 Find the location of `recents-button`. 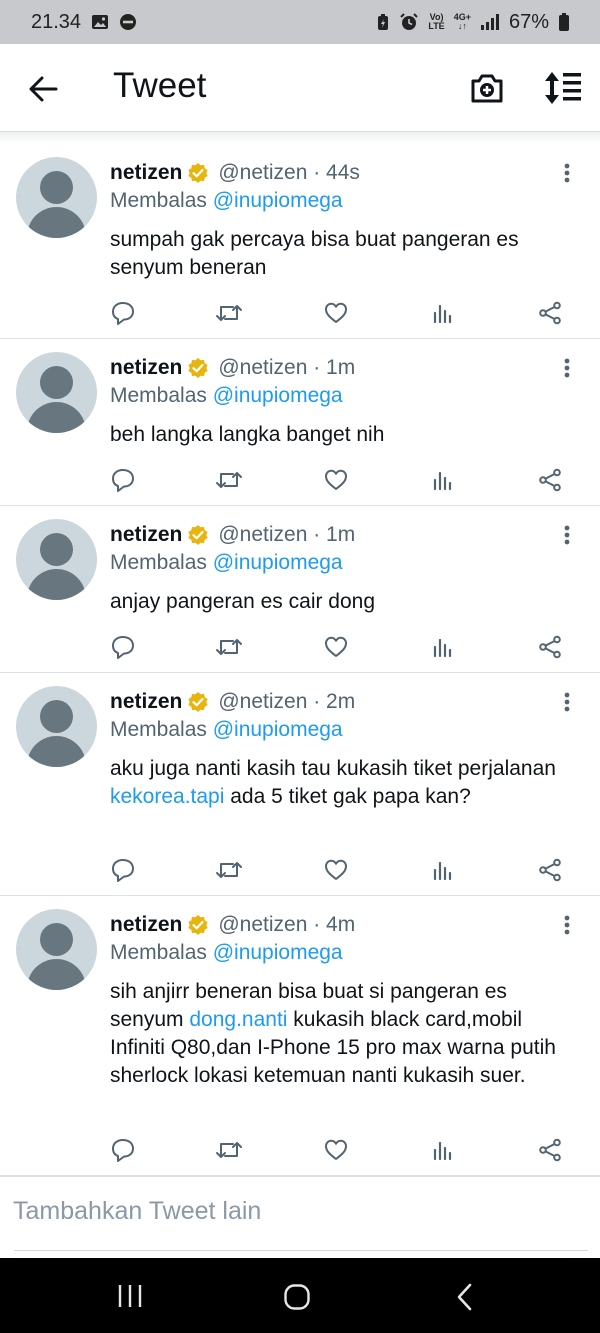

recents-button is located at coordinates (130, 1296).